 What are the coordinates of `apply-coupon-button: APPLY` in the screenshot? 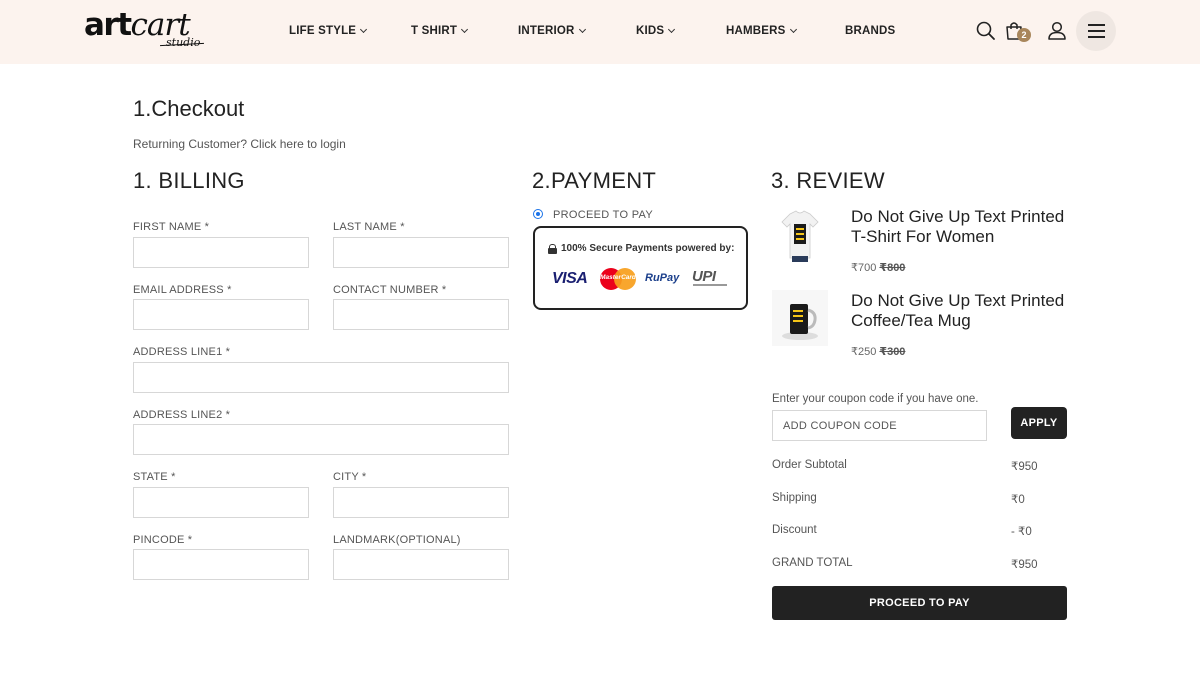 It's located at (1039, 423).